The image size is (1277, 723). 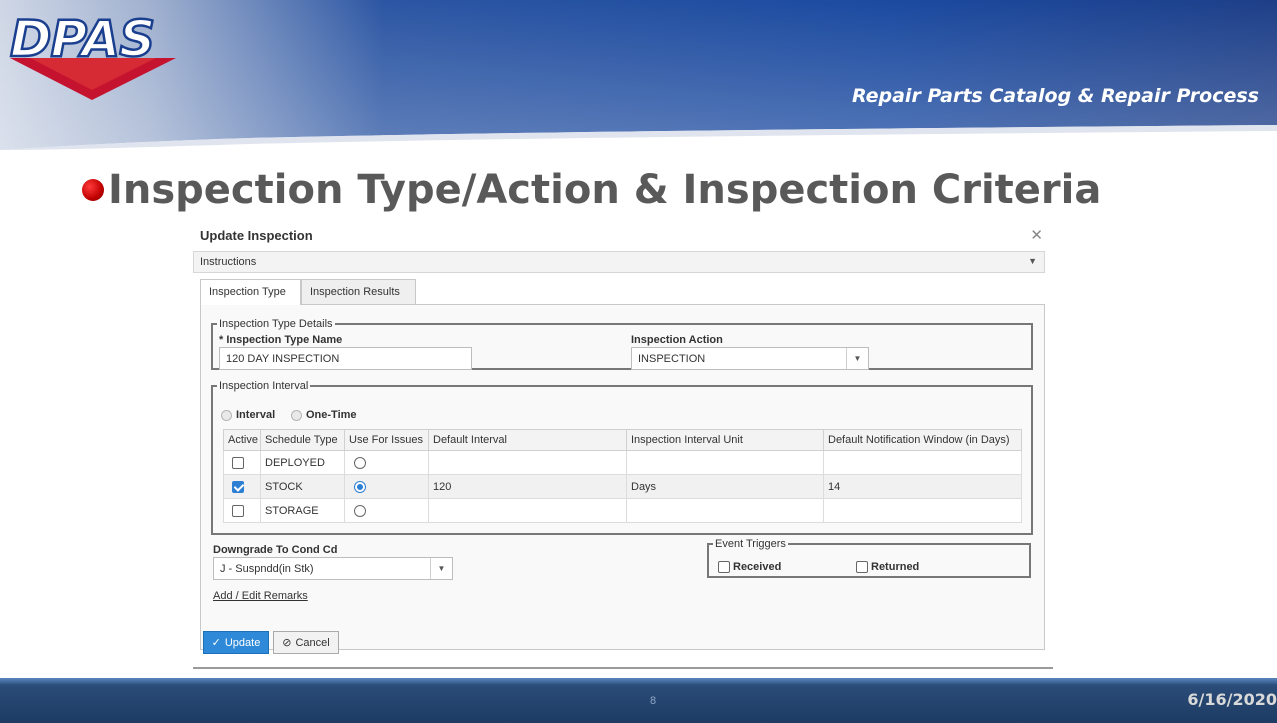 What do you see at coordinates (312, 642) in the screenshot?
I see `cancel-button-label: Cancel` at bounding box center [312, 642].